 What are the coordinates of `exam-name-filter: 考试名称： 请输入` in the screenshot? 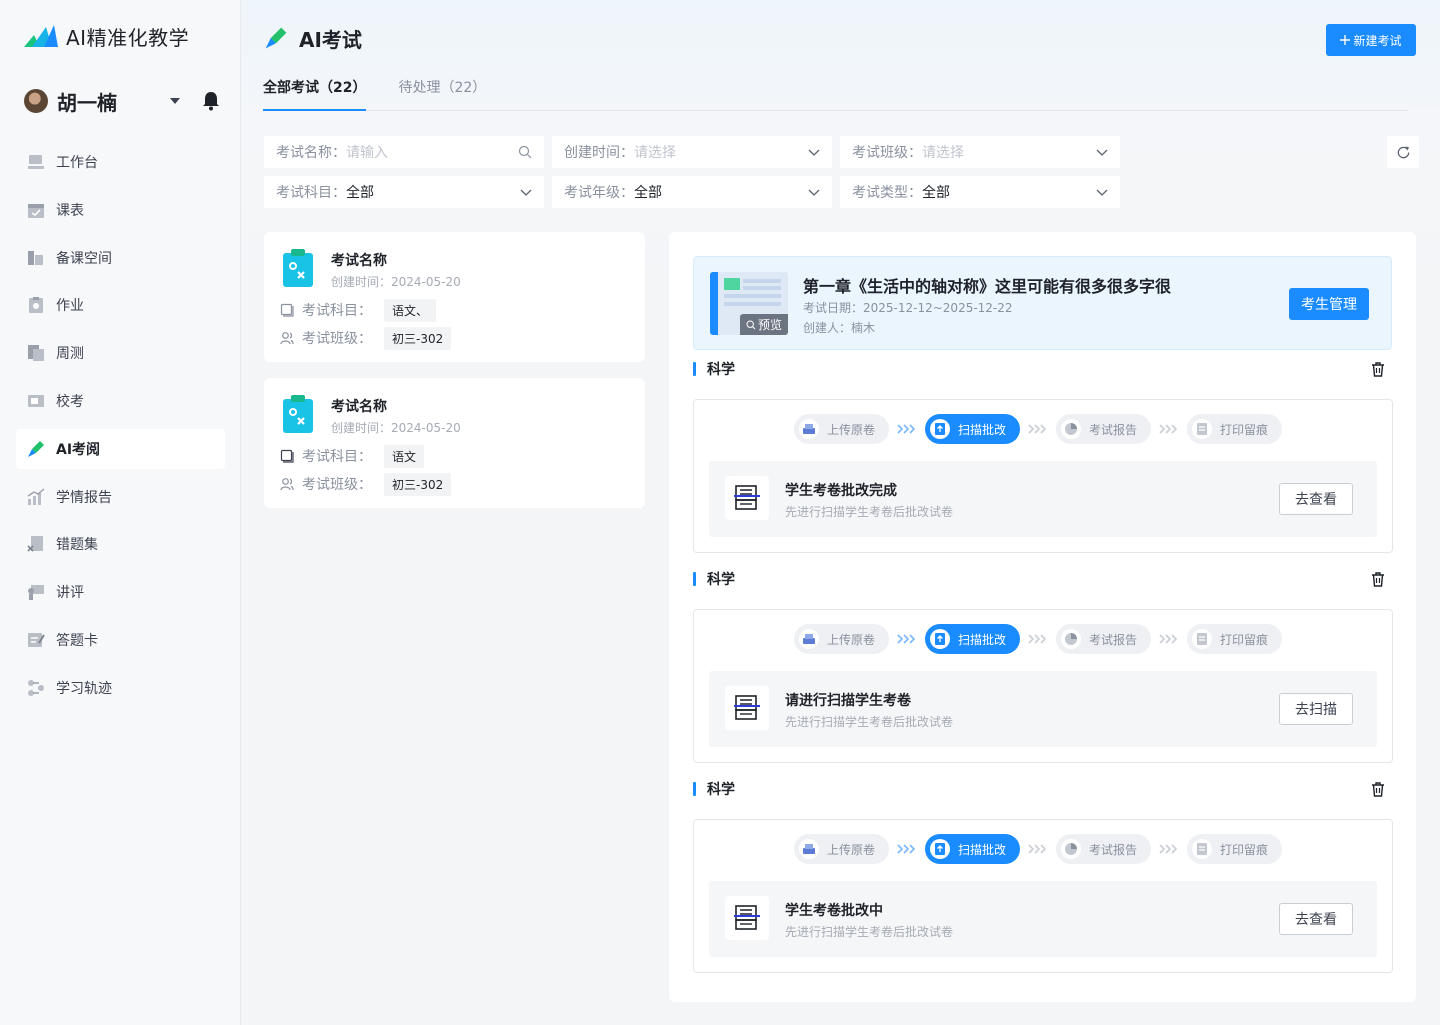 It's located at (404, 152).